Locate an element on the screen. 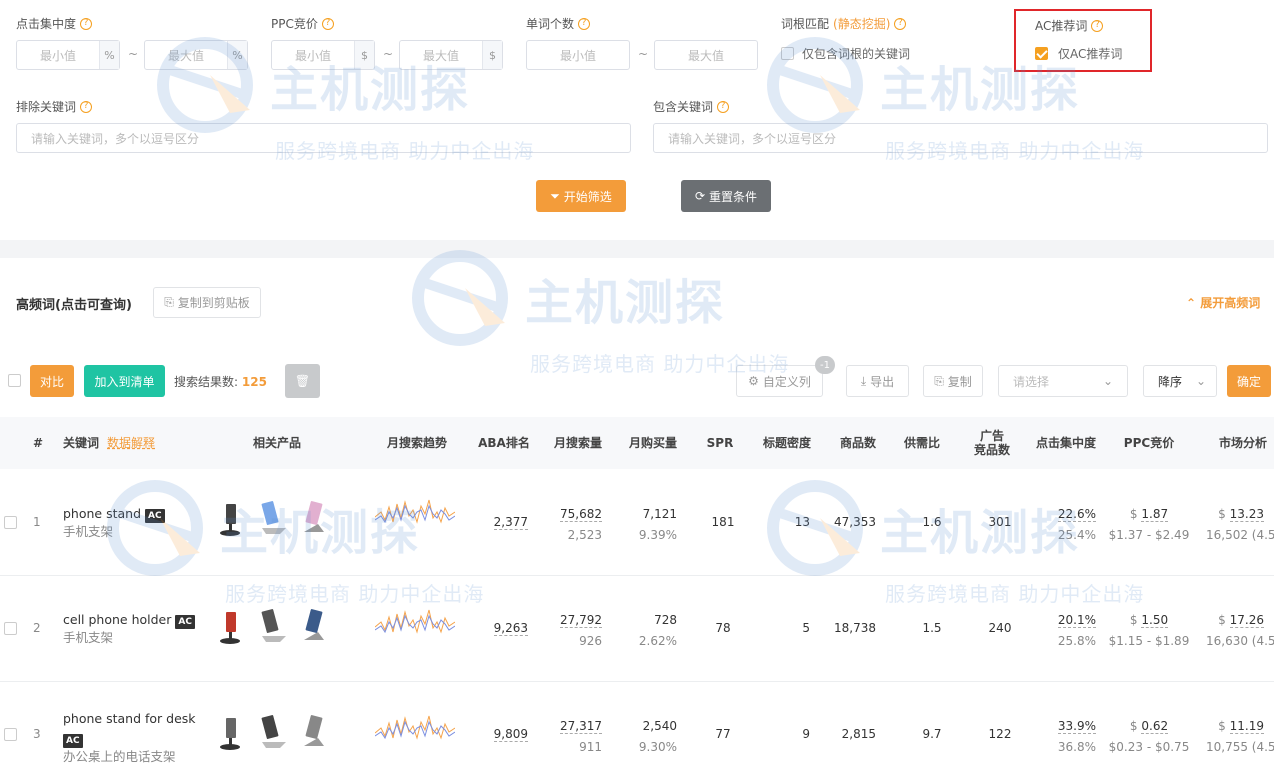 The height and width of the screenshot is (772, 1274). export-button: ⤓ 导出 is located at coordinates (877, 381).